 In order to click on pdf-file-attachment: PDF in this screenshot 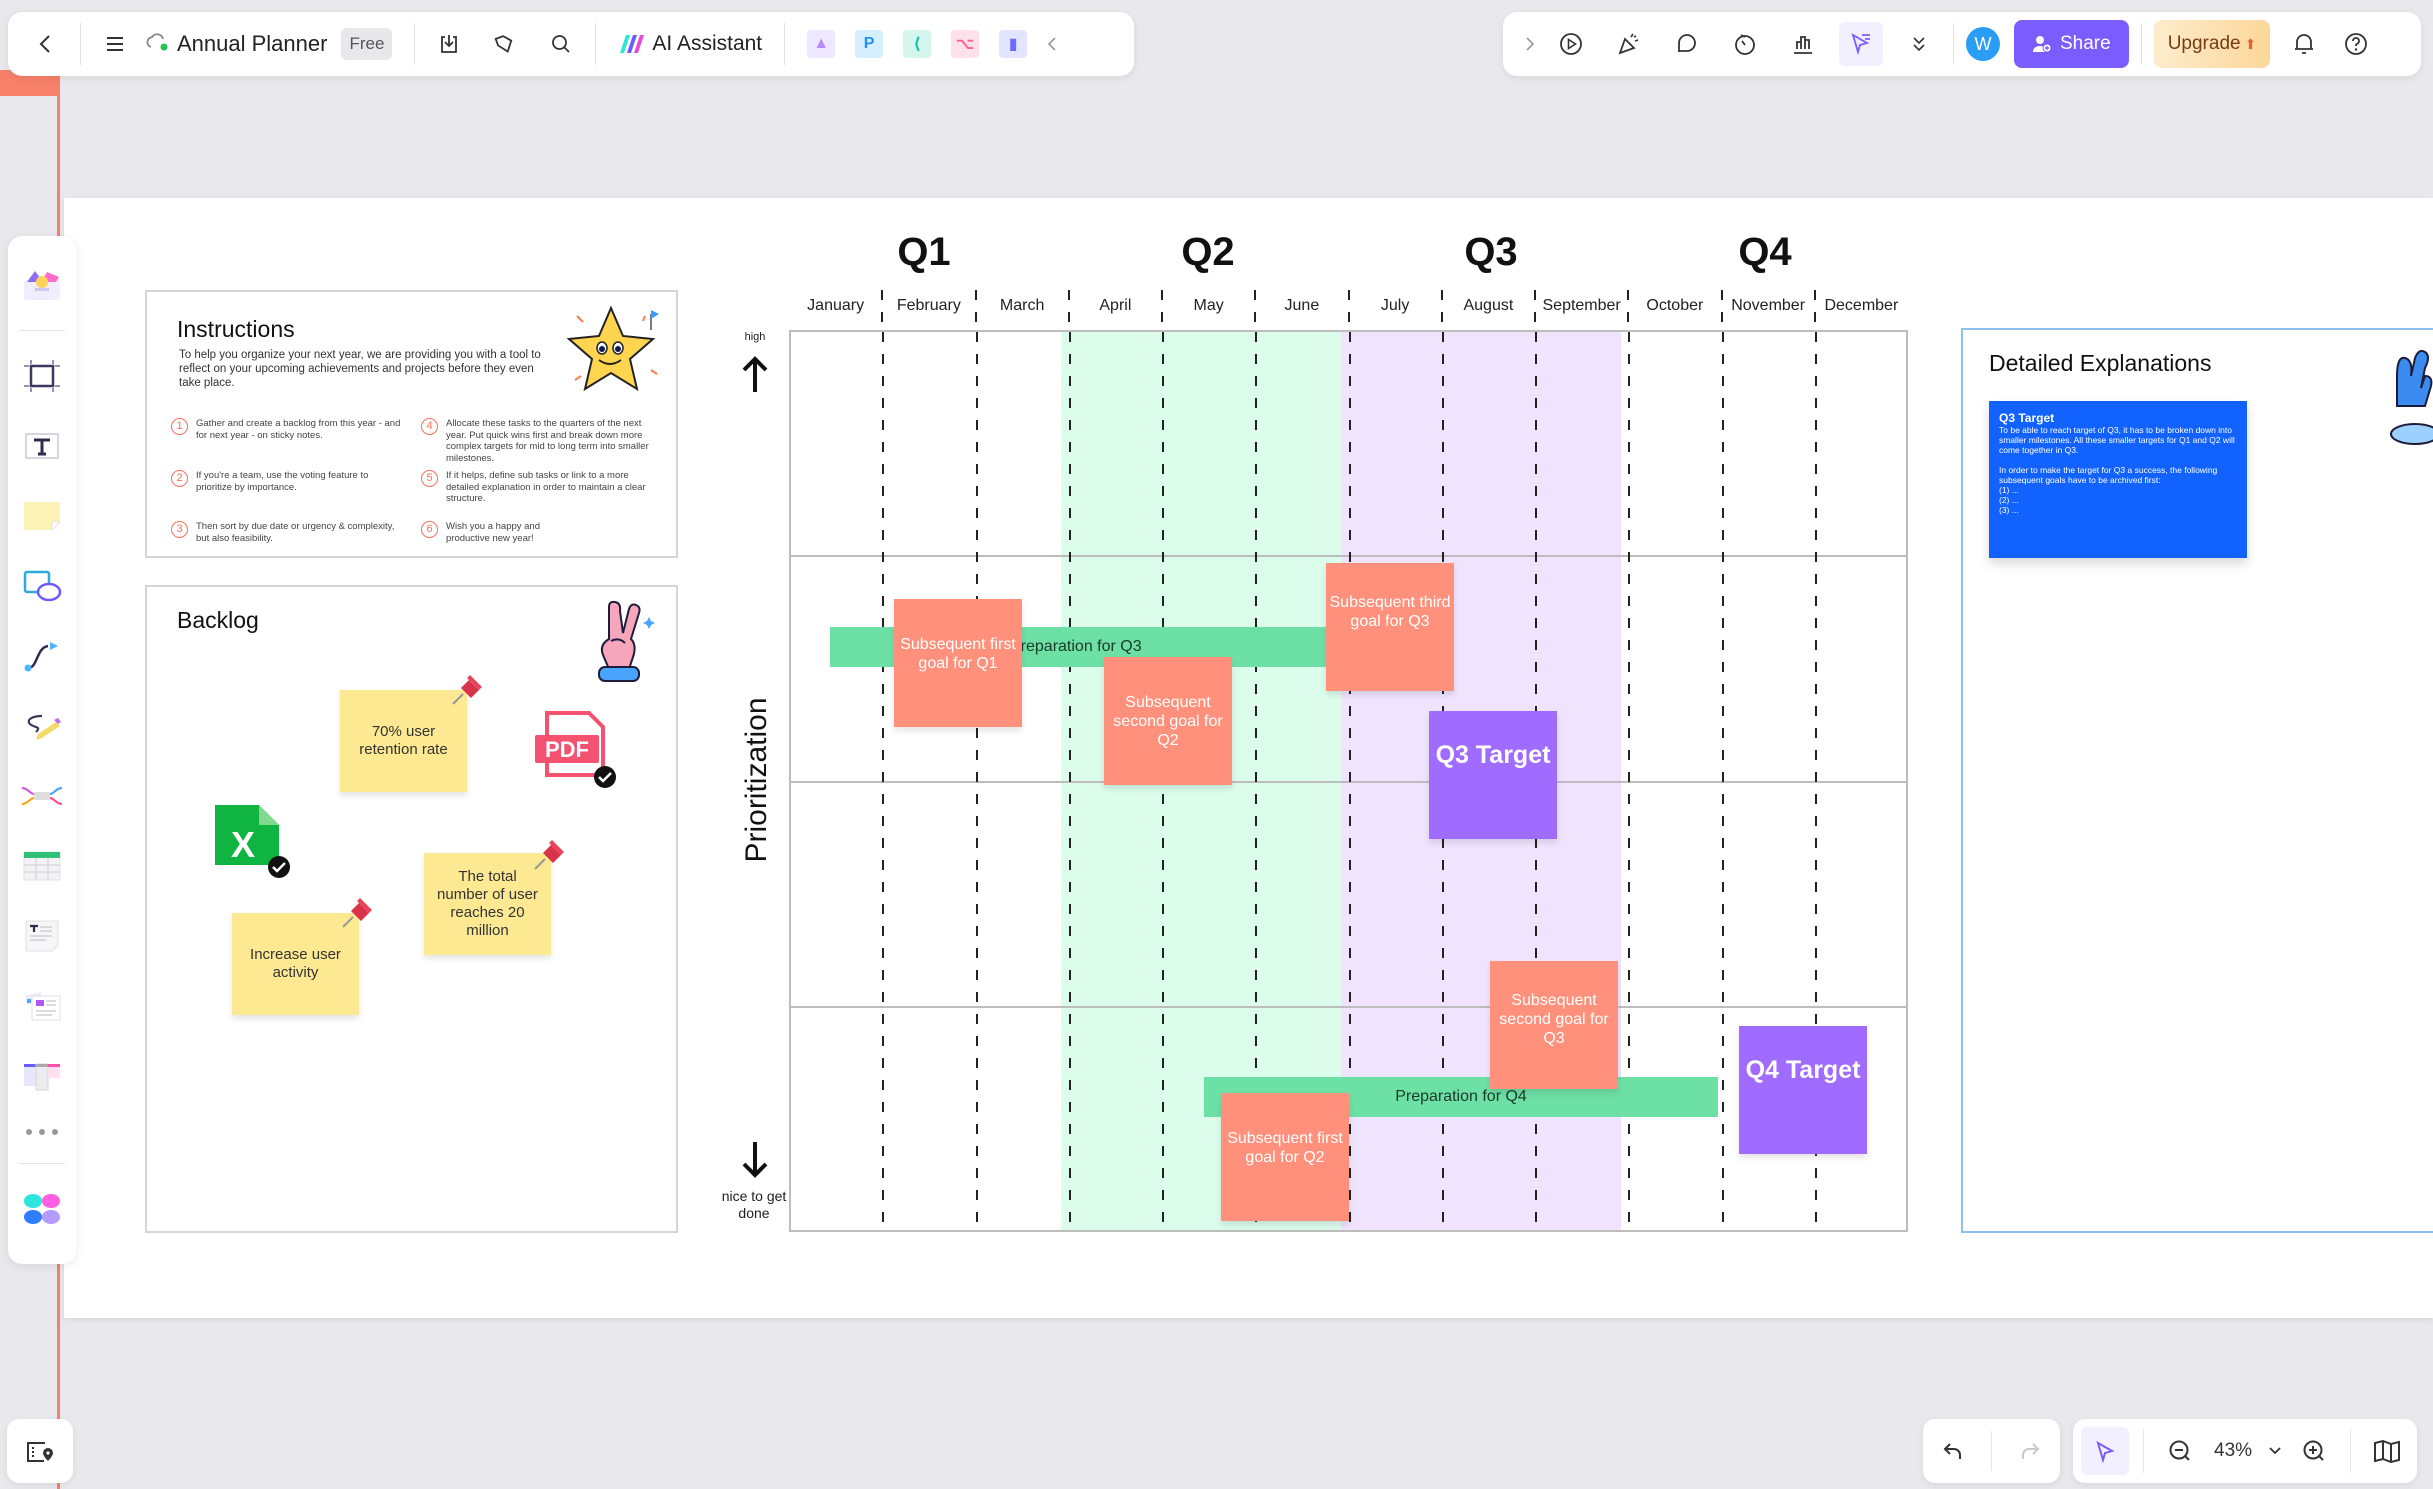, I will do `click(576, 752)`.